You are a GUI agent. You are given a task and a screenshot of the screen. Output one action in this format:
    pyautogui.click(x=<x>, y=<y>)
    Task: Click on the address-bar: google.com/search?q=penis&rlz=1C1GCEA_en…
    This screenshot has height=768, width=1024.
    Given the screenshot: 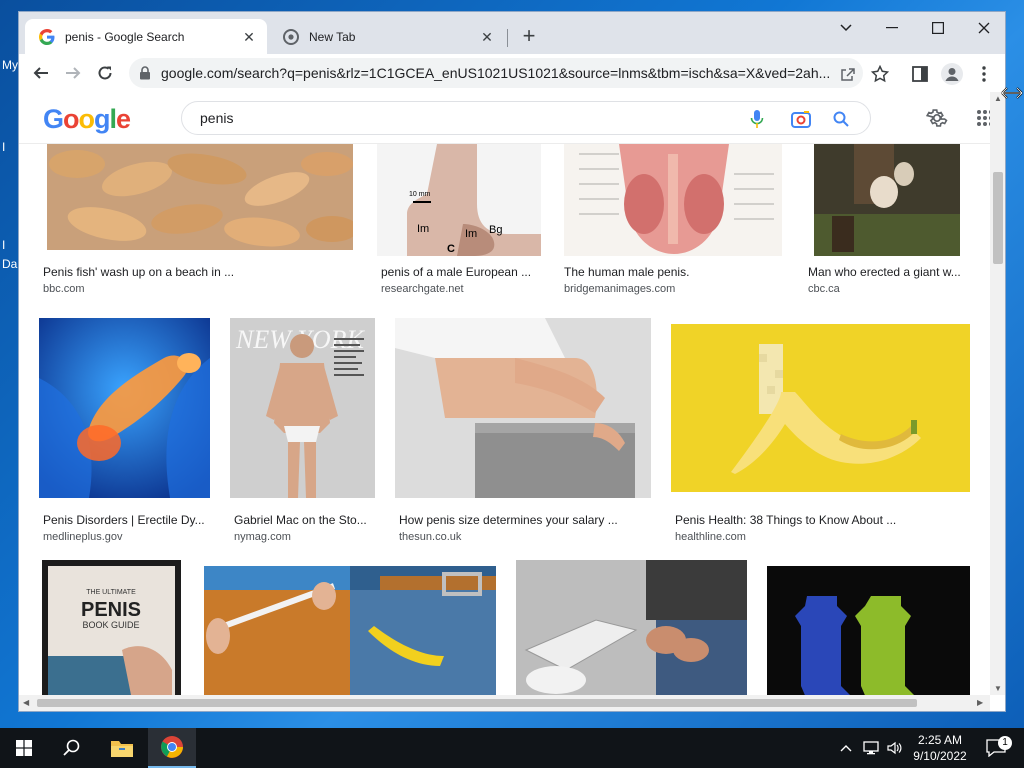 What is the action you would take?
    pyautogui.click(x=496, y=73)
    